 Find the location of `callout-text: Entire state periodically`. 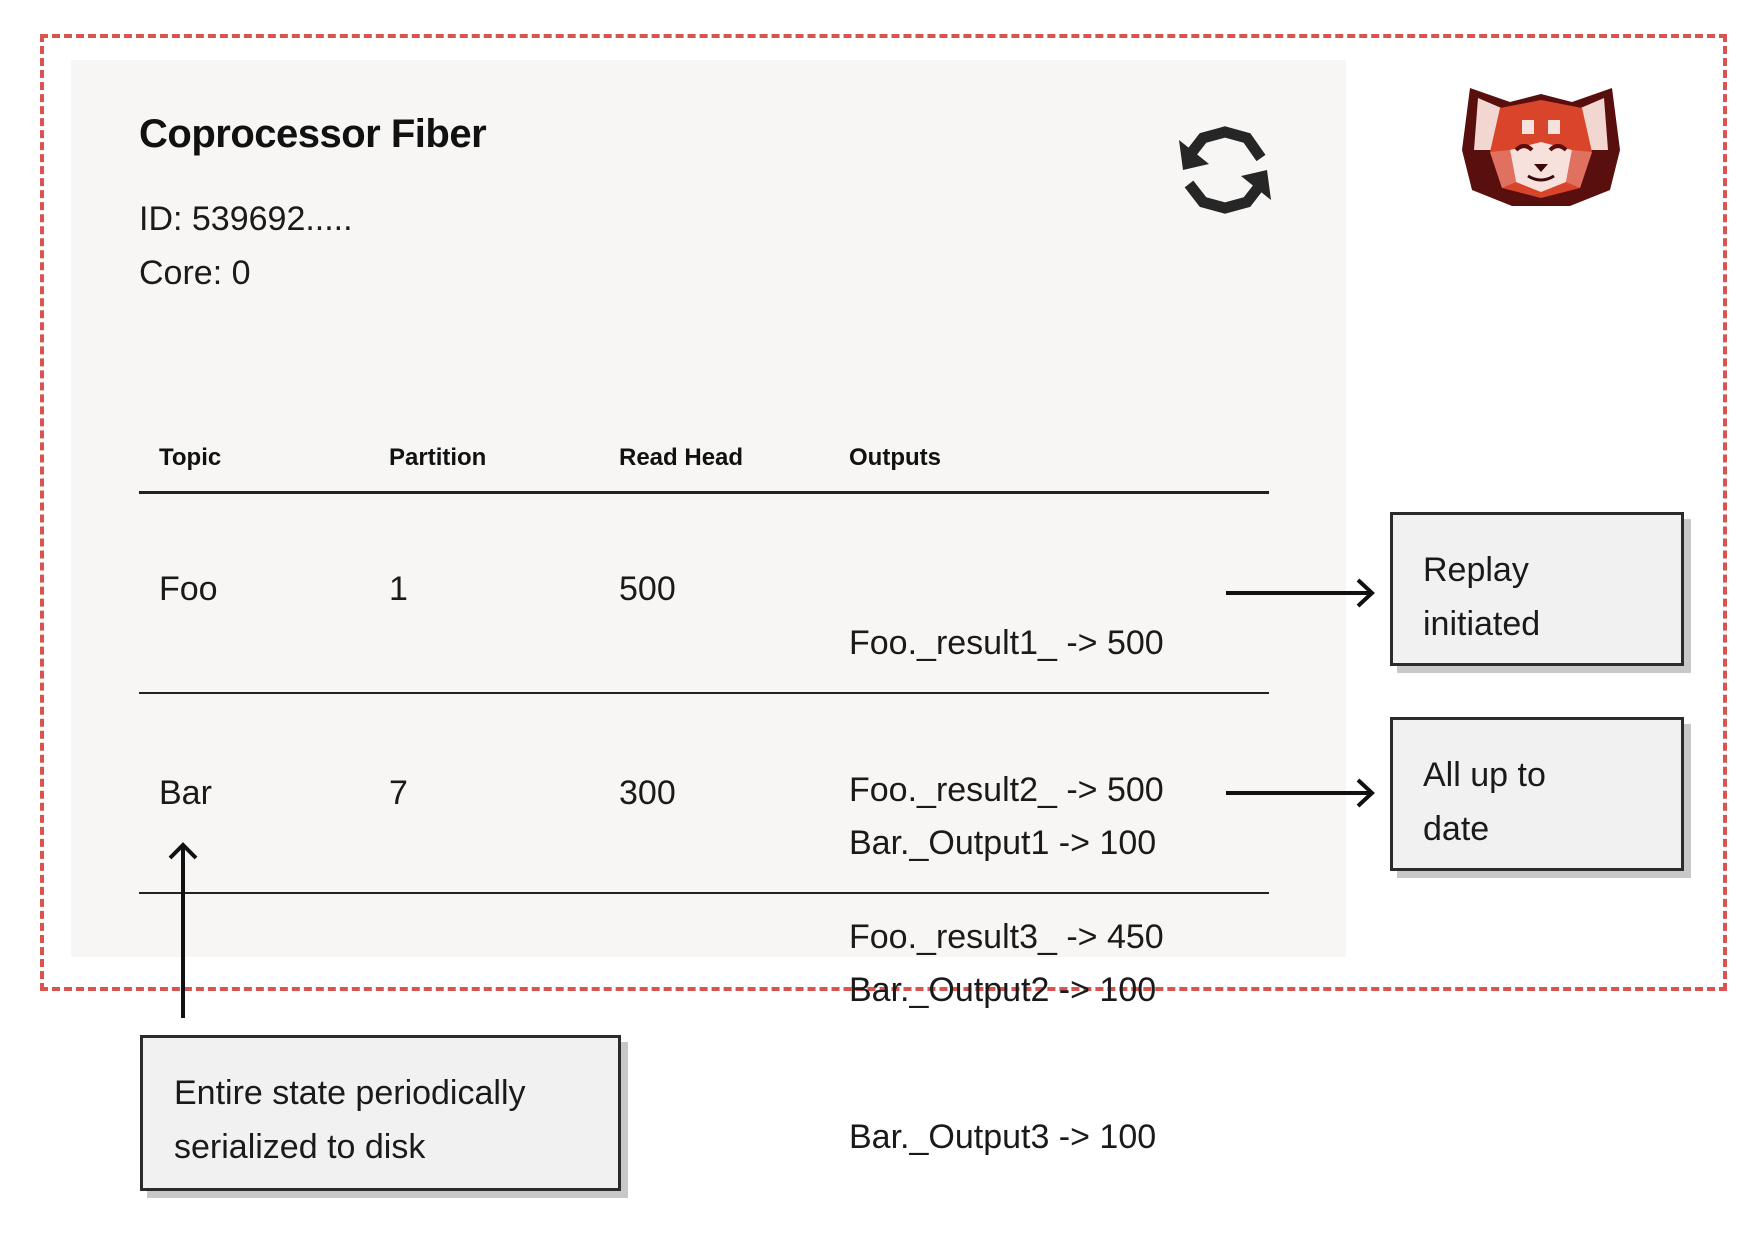

callout-text: Entire state periodically is located at coordinates (350, 1093).